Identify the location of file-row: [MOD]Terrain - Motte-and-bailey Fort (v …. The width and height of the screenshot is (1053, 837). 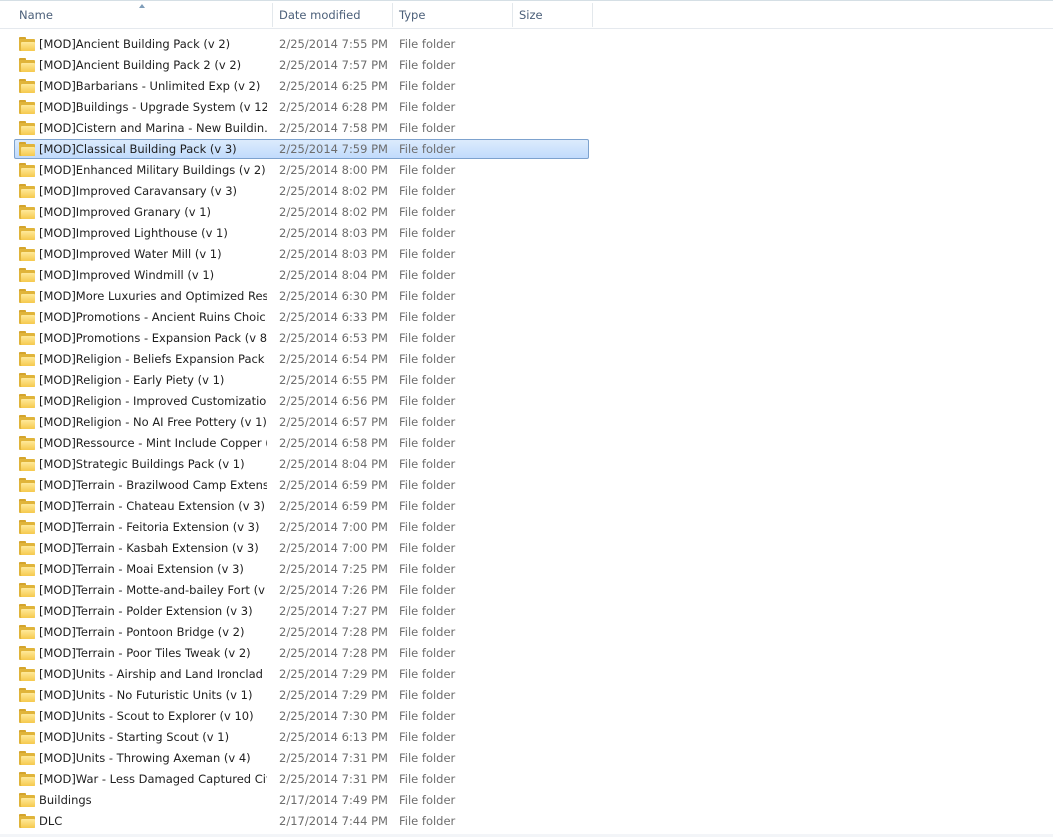
(526, 590).